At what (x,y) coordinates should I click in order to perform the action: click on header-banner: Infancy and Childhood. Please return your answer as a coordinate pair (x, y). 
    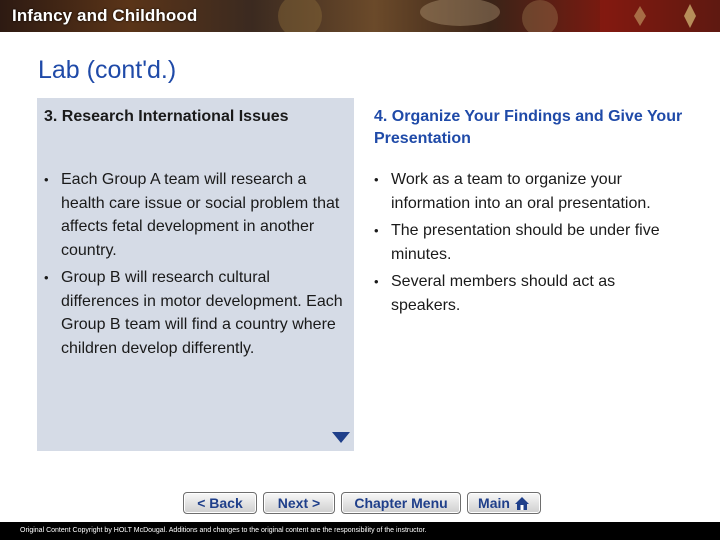
    Looking at the image, I should click on (360, 16).